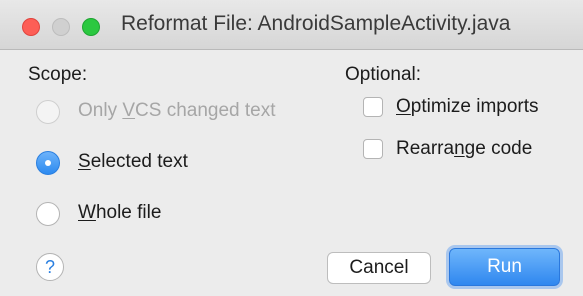 The image size is (583, 296). I want to click on selected-text-label: Selected text, so click(133, 162).